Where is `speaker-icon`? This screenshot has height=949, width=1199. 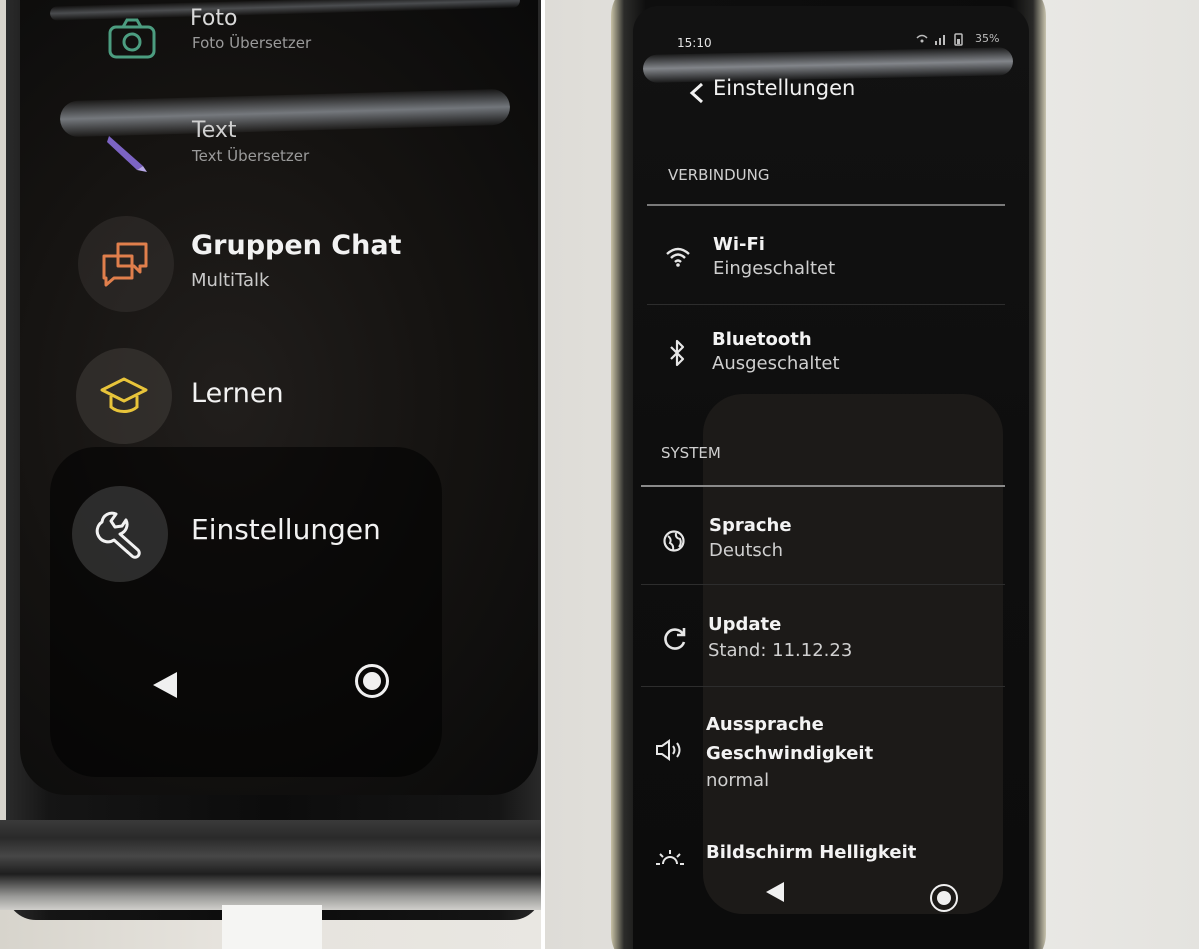 speaker-icon is located at coordinates (670, 752).